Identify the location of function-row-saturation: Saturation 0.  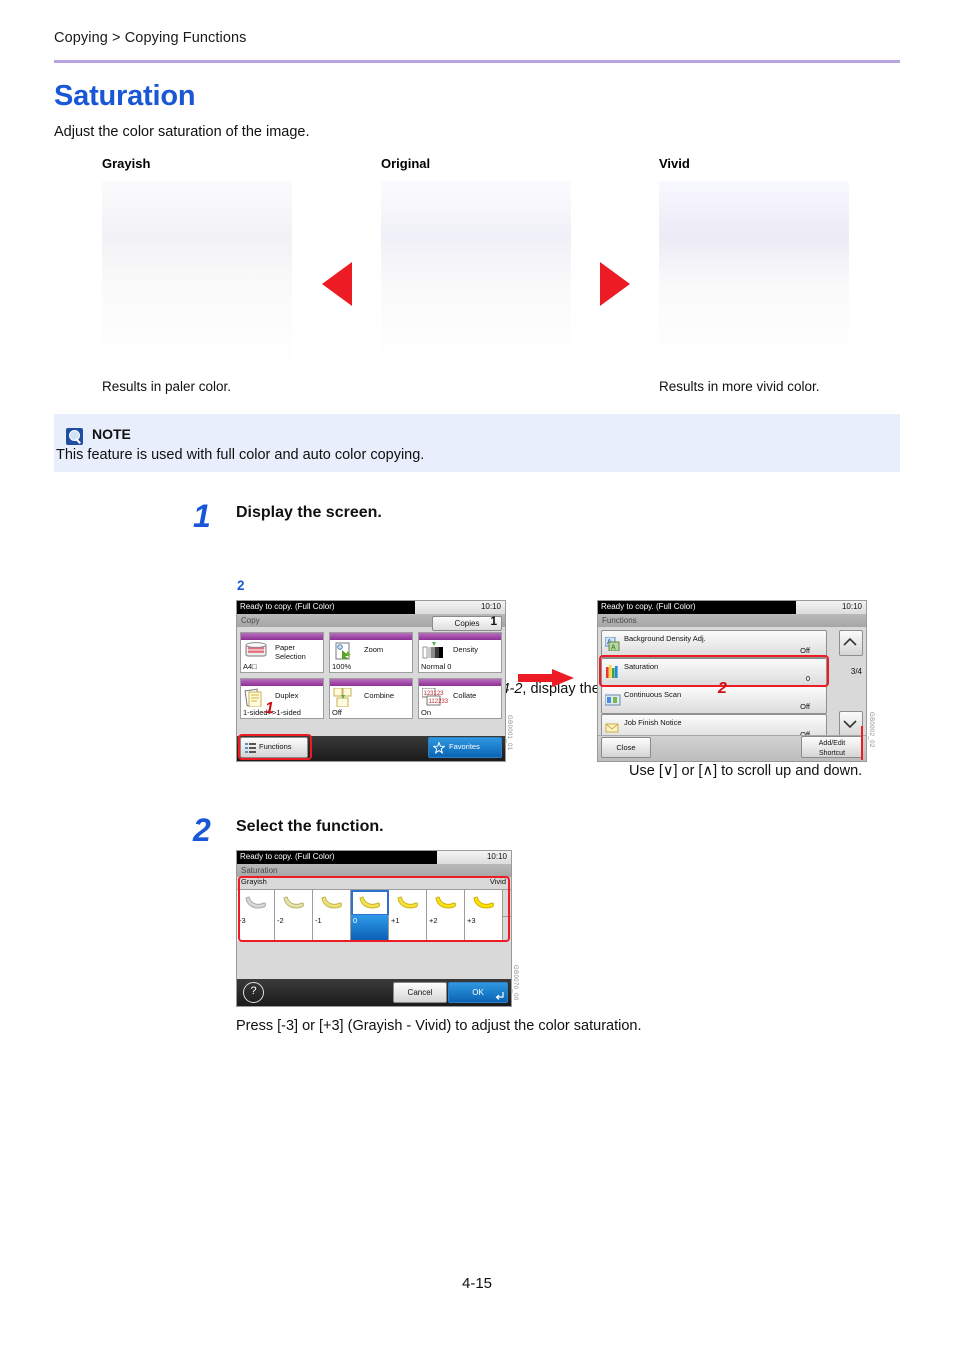
(714, 672).